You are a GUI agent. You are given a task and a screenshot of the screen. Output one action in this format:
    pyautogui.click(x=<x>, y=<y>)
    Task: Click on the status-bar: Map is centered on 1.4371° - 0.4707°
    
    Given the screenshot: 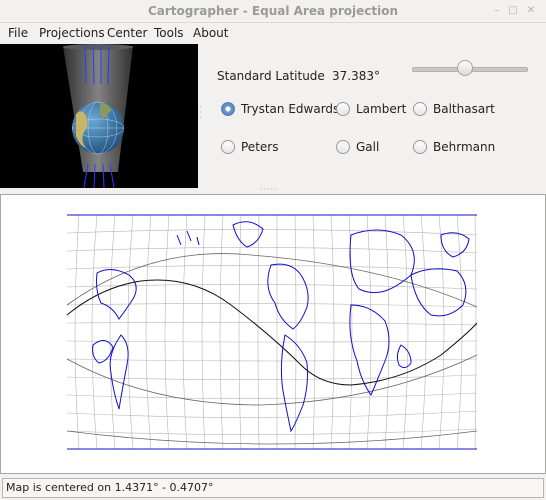 What is the action you would take?
    pyautogui.click(x=273, y=488)
    